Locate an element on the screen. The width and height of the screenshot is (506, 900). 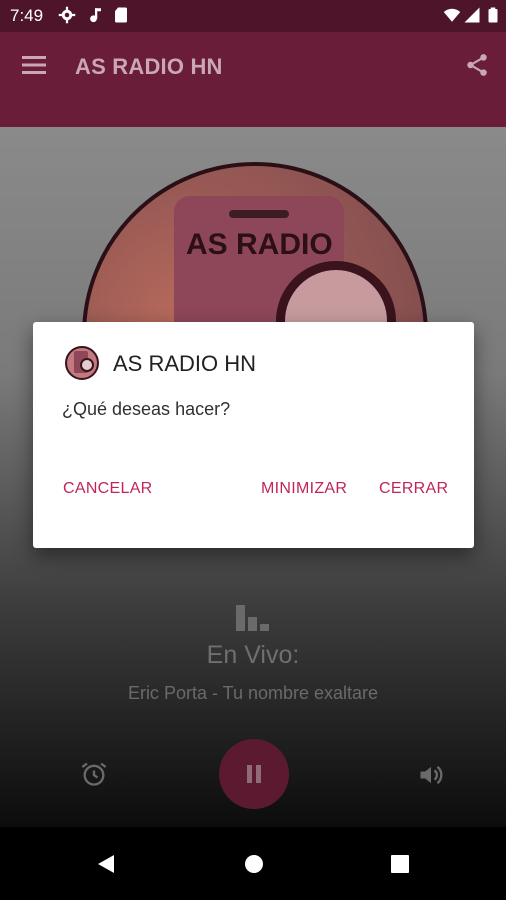
now-playing-text: Eric Porta - Tu nombre exaltare is located at coordinates (253, 693).